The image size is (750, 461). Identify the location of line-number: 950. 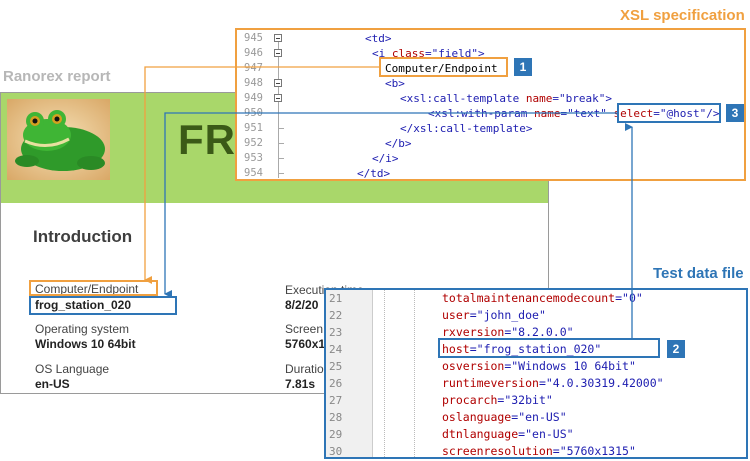
(253, 113).